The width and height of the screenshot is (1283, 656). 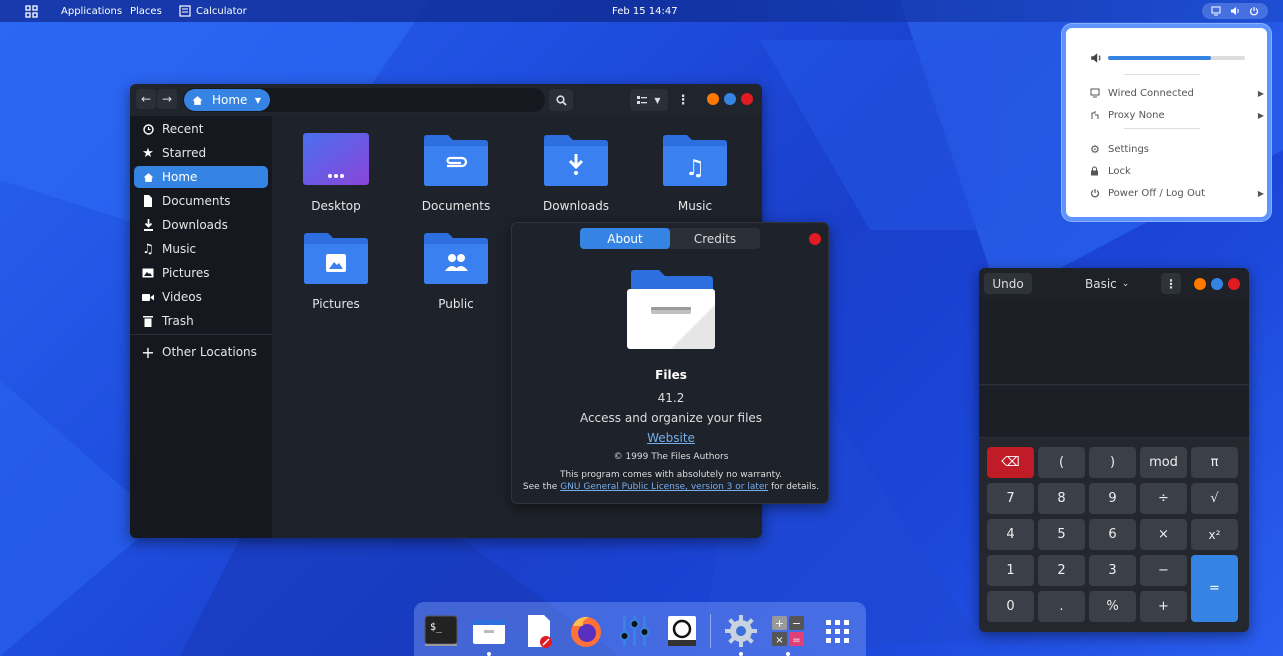 What do you see at coordinates (625, 238) in the screenshot?
I see `tab-about: About` at bounding box center [625, 238].